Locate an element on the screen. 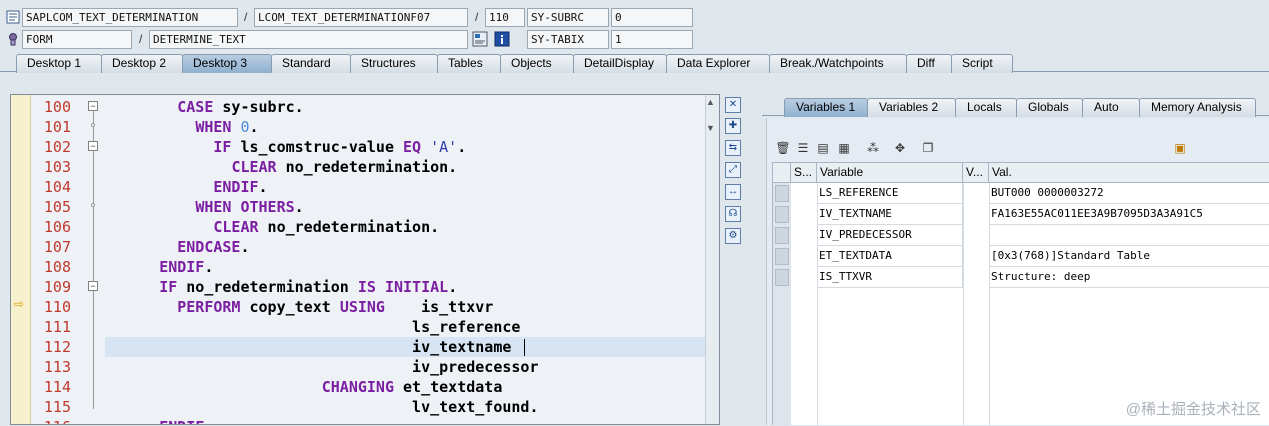 The image size is (1269, 426). tab-script: Script is located at coordinates (982, 63).